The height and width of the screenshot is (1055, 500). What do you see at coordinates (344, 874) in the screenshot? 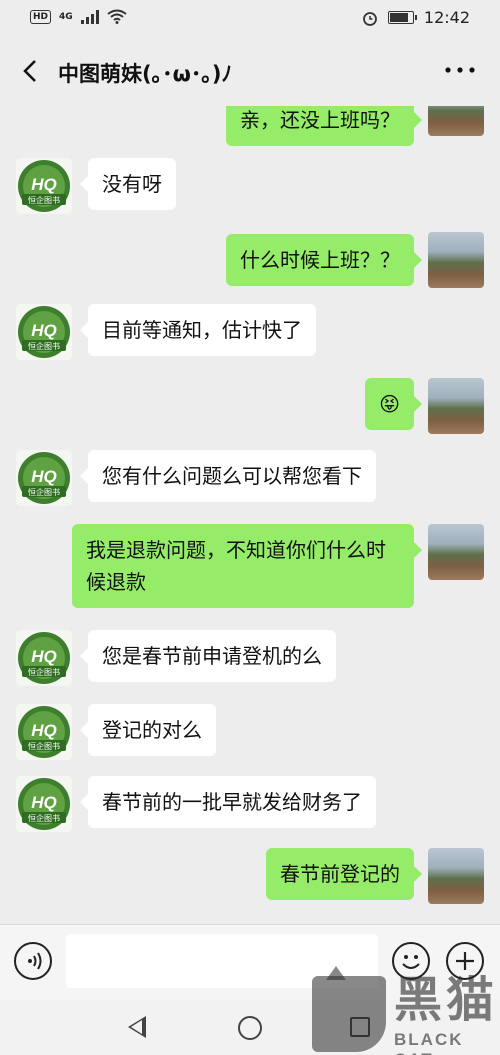
I see `message-bubble-sent: 春节前登记的` at bounding box center [344, 874].